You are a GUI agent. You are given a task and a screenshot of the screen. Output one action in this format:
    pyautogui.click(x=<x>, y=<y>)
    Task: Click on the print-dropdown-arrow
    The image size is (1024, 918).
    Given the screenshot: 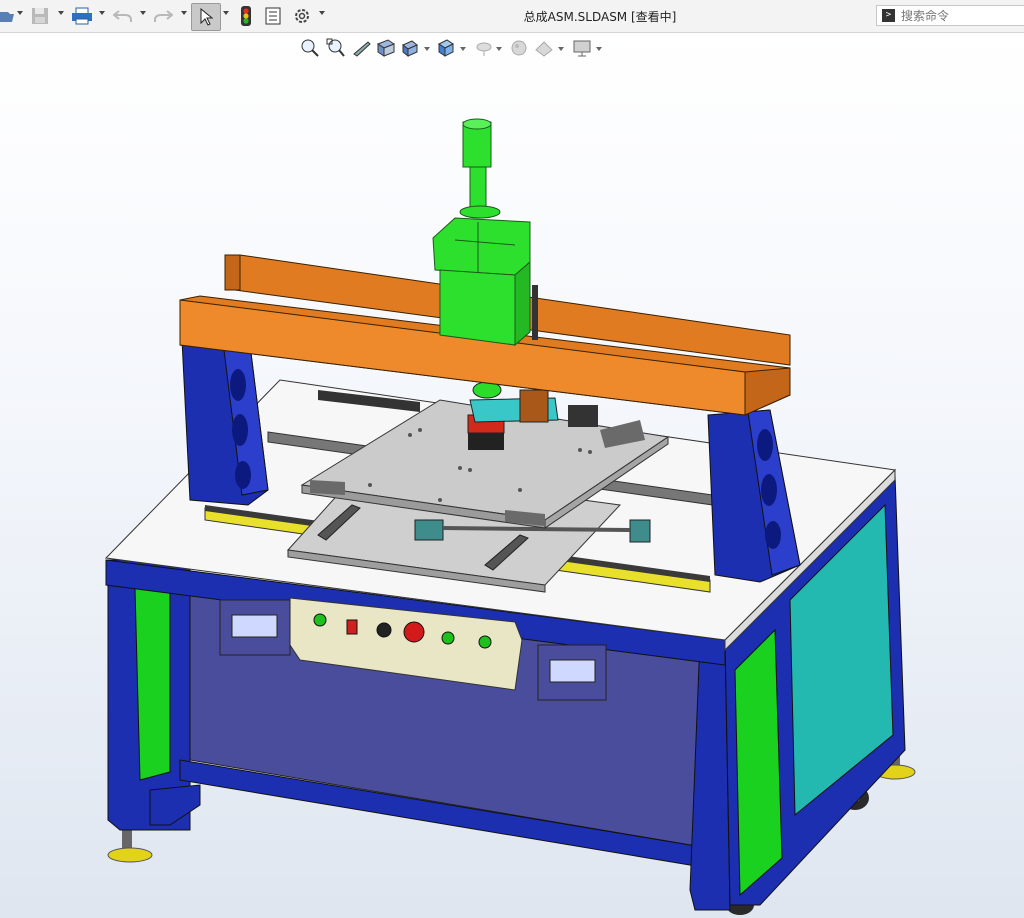 What is the action you would take?
    pyautogui.click(x=102, y=13)
    